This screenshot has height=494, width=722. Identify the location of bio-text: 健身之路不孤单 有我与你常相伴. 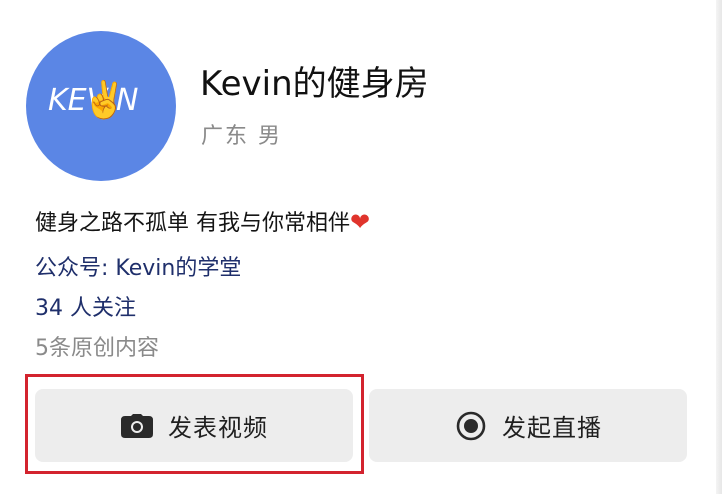
(192, 223).